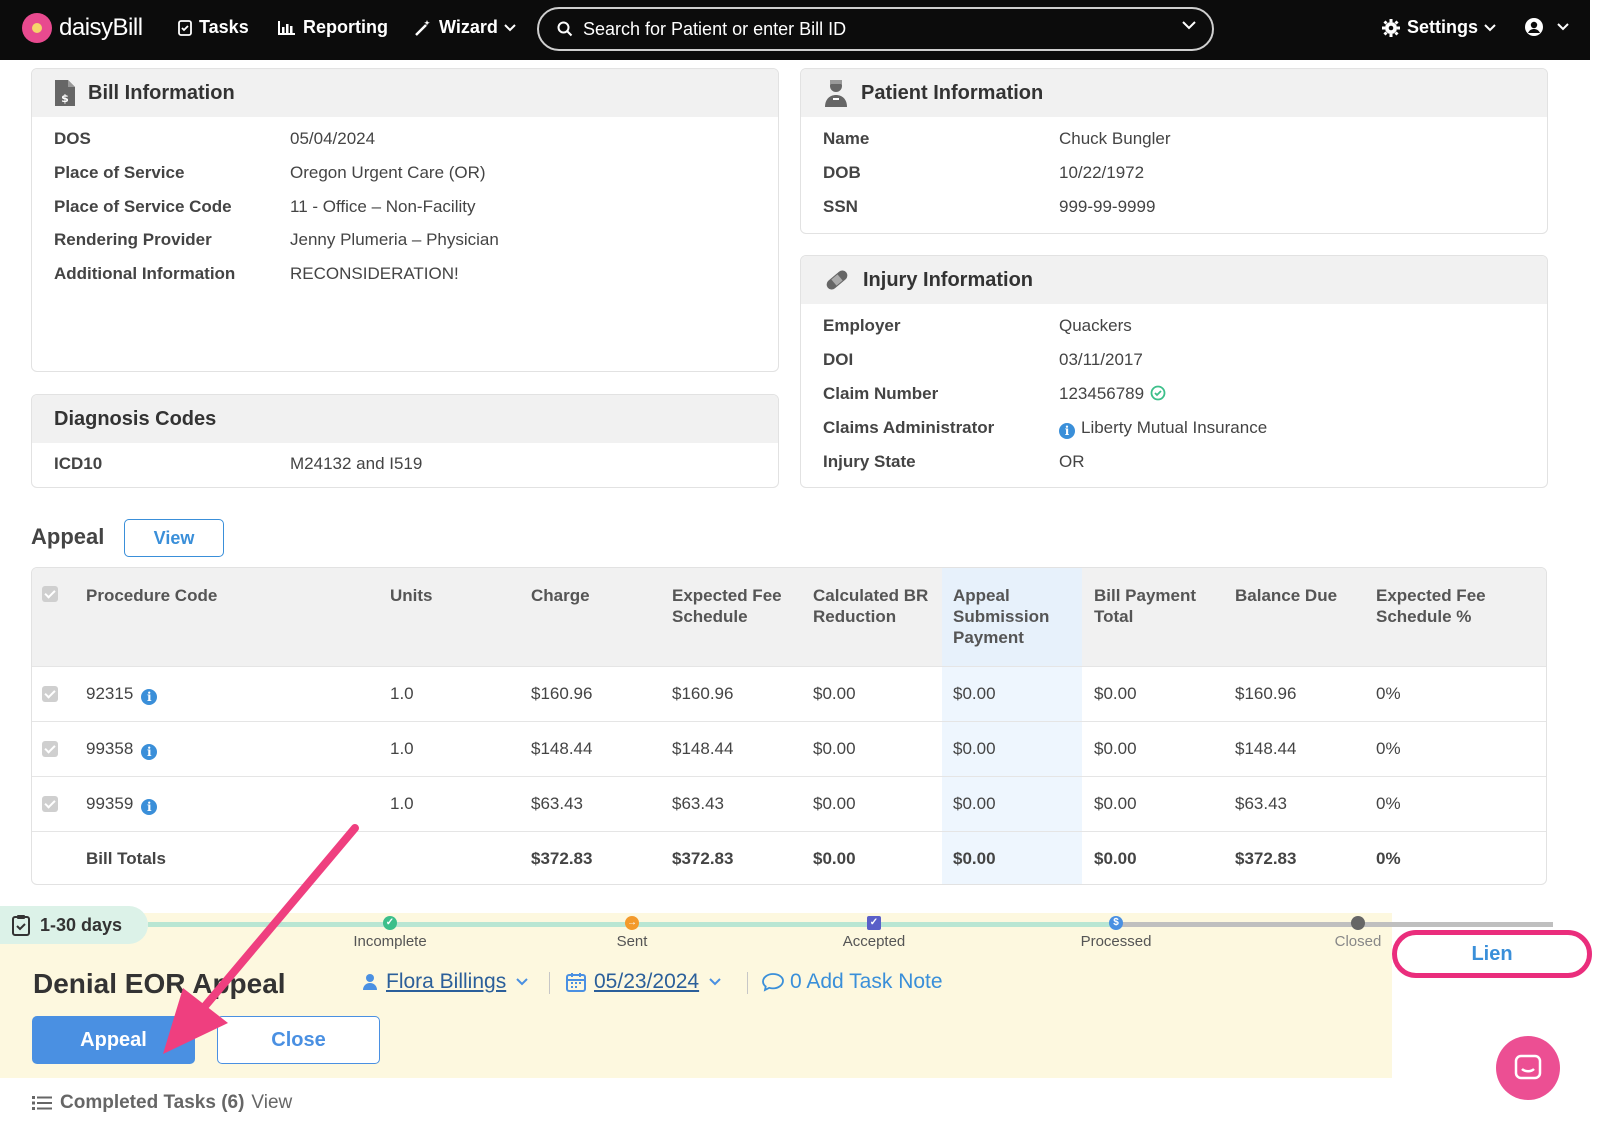  What do you see at coordinates (1163, 428) in the screenshot?
I see `claims-administrator-link: i Liberty Mutual Insurance` at bounding box center [1163, 428].